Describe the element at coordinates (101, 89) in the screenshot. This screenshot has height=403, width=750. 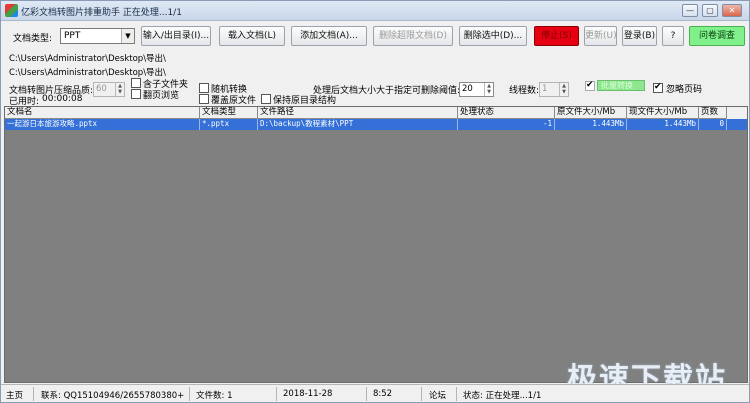
I see `quality-value: 60` at that location.